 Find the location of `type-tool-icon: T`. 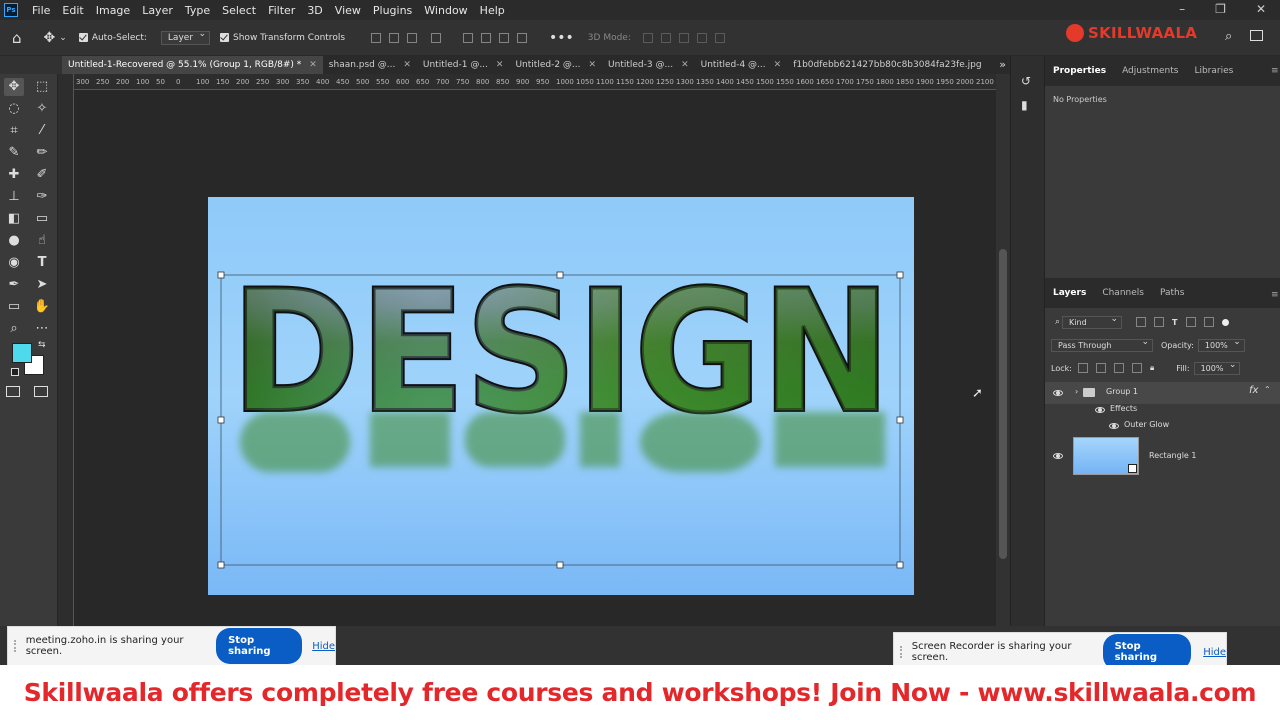

type-tool-icon: T is located at coordinates (42, 263).